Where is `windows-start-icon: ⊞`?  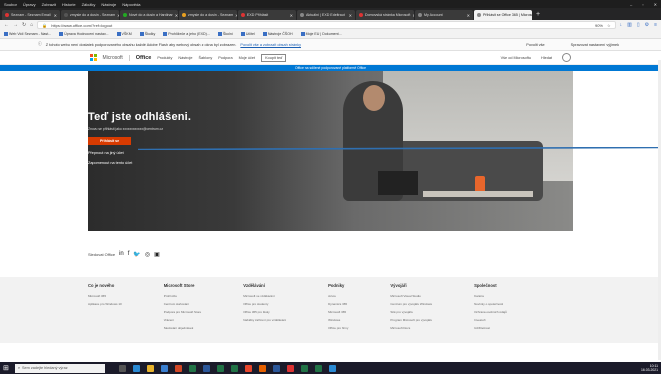
windows-start-icon: ⊞ is located at coordinates (6, 368).